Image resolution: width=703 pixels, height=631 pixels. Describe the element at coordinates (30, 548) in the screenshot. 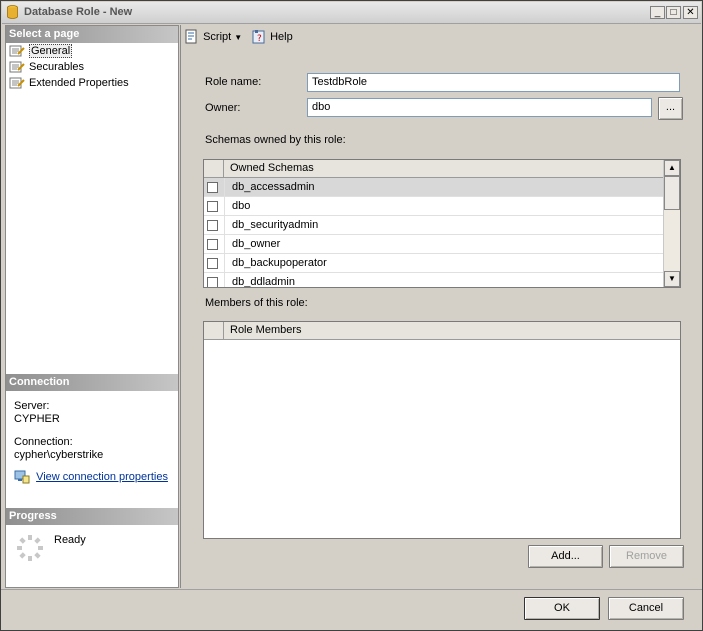

I see `progress-spinner-icon` at that location.